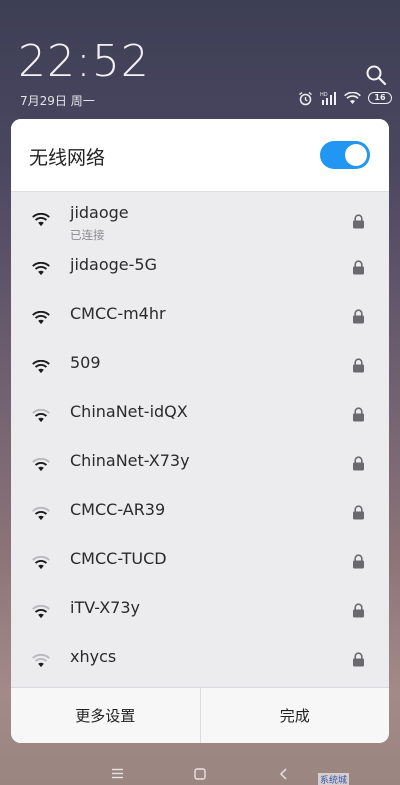 The height and width of the screenshot is (785, 400). What do you see at coordinates (324, 95) in the screenshot?
I see `svg-text: HD` at bounding box center [324, 95].